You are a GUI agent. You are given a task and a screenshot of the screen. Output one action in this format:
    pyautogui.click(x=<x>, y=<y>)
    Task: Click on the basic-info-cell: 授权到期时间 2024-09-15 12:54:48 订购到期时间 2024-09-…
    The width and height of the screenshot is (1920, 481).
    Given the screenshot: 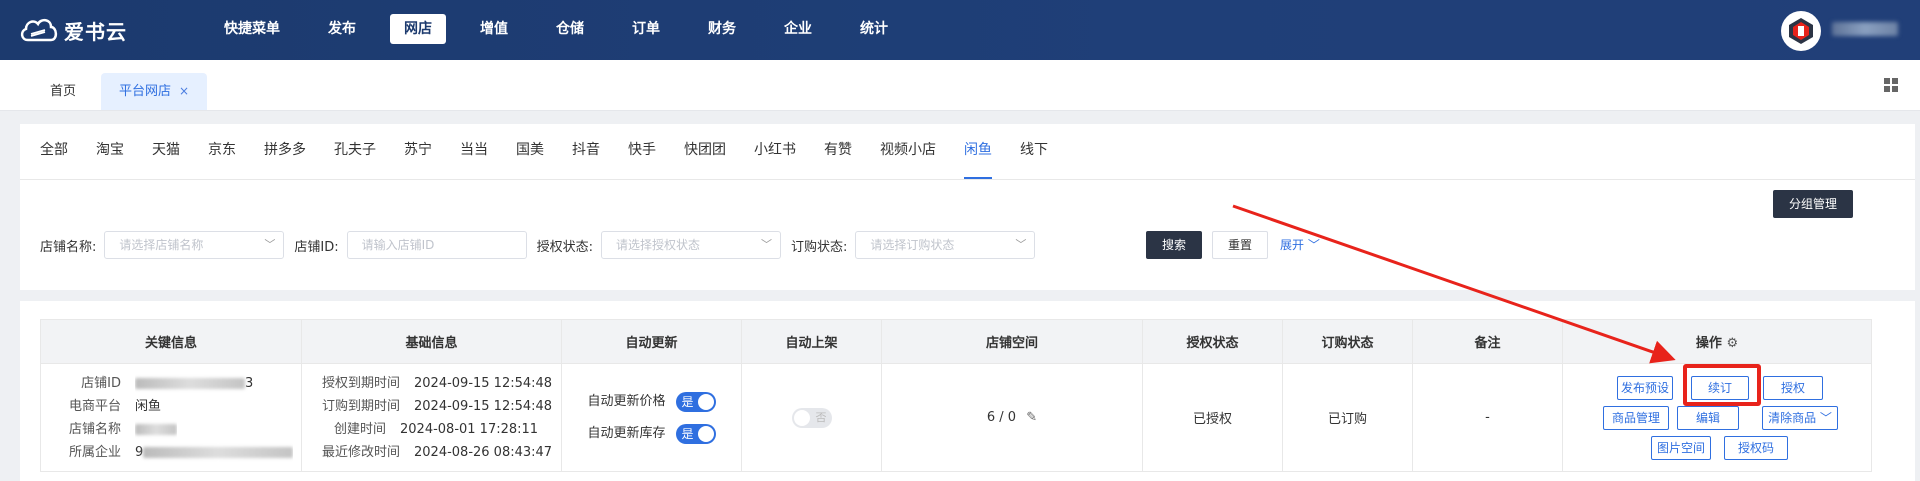 What is the action you would take?
    pyautogui.click(x=431, y=417)
    